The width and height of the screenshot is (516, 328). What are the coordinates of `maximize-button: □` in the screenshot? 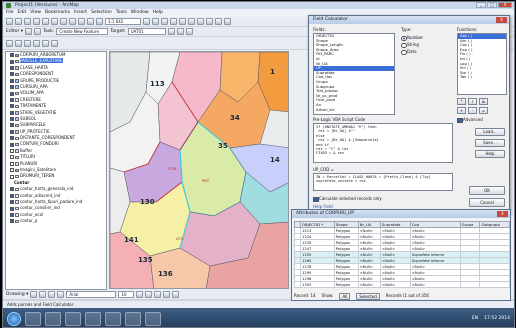 It's located at (492, 5).